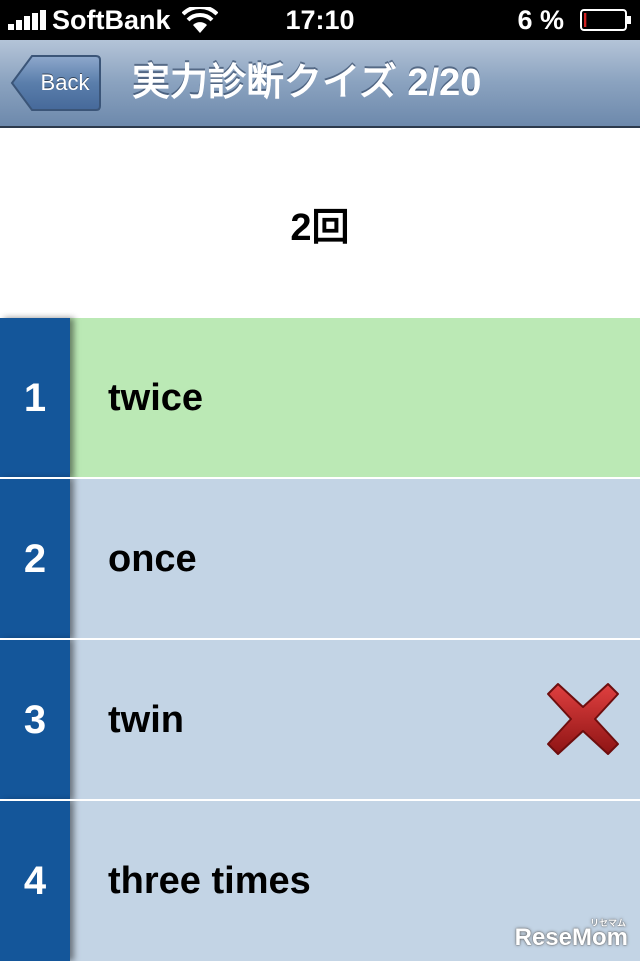 This screenshot has height=961, width=640. What do you see at coordinates (355, 398) in the screenshot?
I see `answer-body: twice` at bounding box center [355, 398].